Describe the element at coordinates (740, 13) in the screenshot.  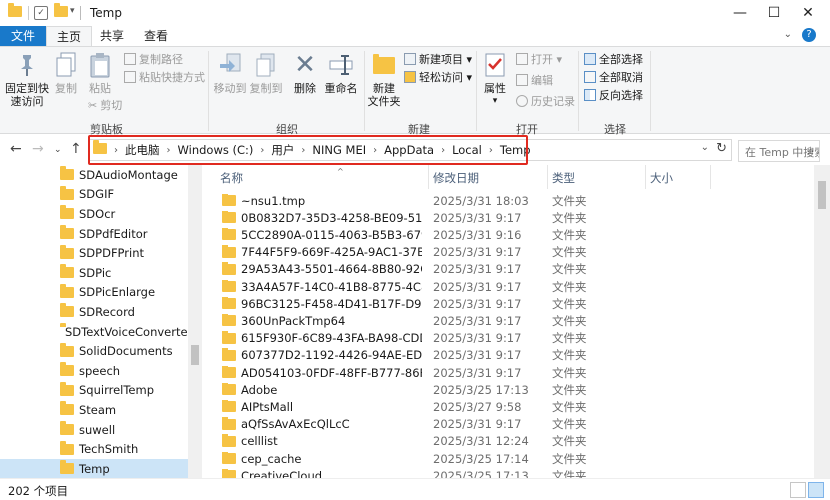
I see `minimize-button: —` at that location.